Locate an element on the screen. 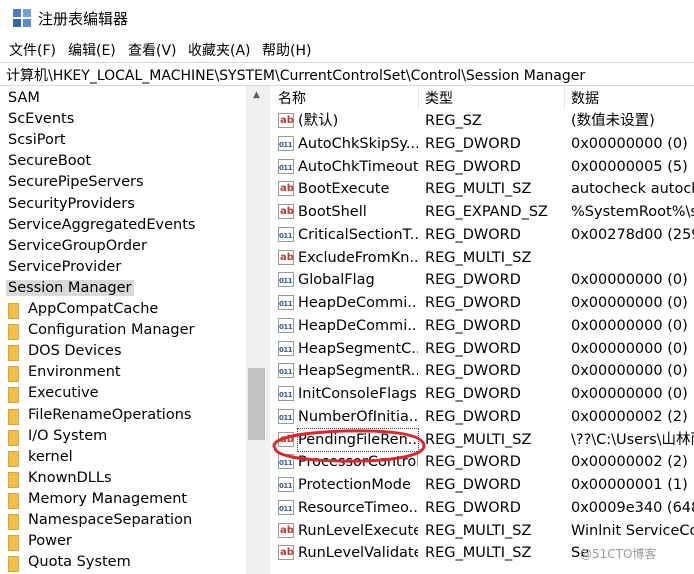 Image resolution: width=694 pixels, height=574 pixels. tree-item: FileRenameOperations is located at coordinates (99, 415).